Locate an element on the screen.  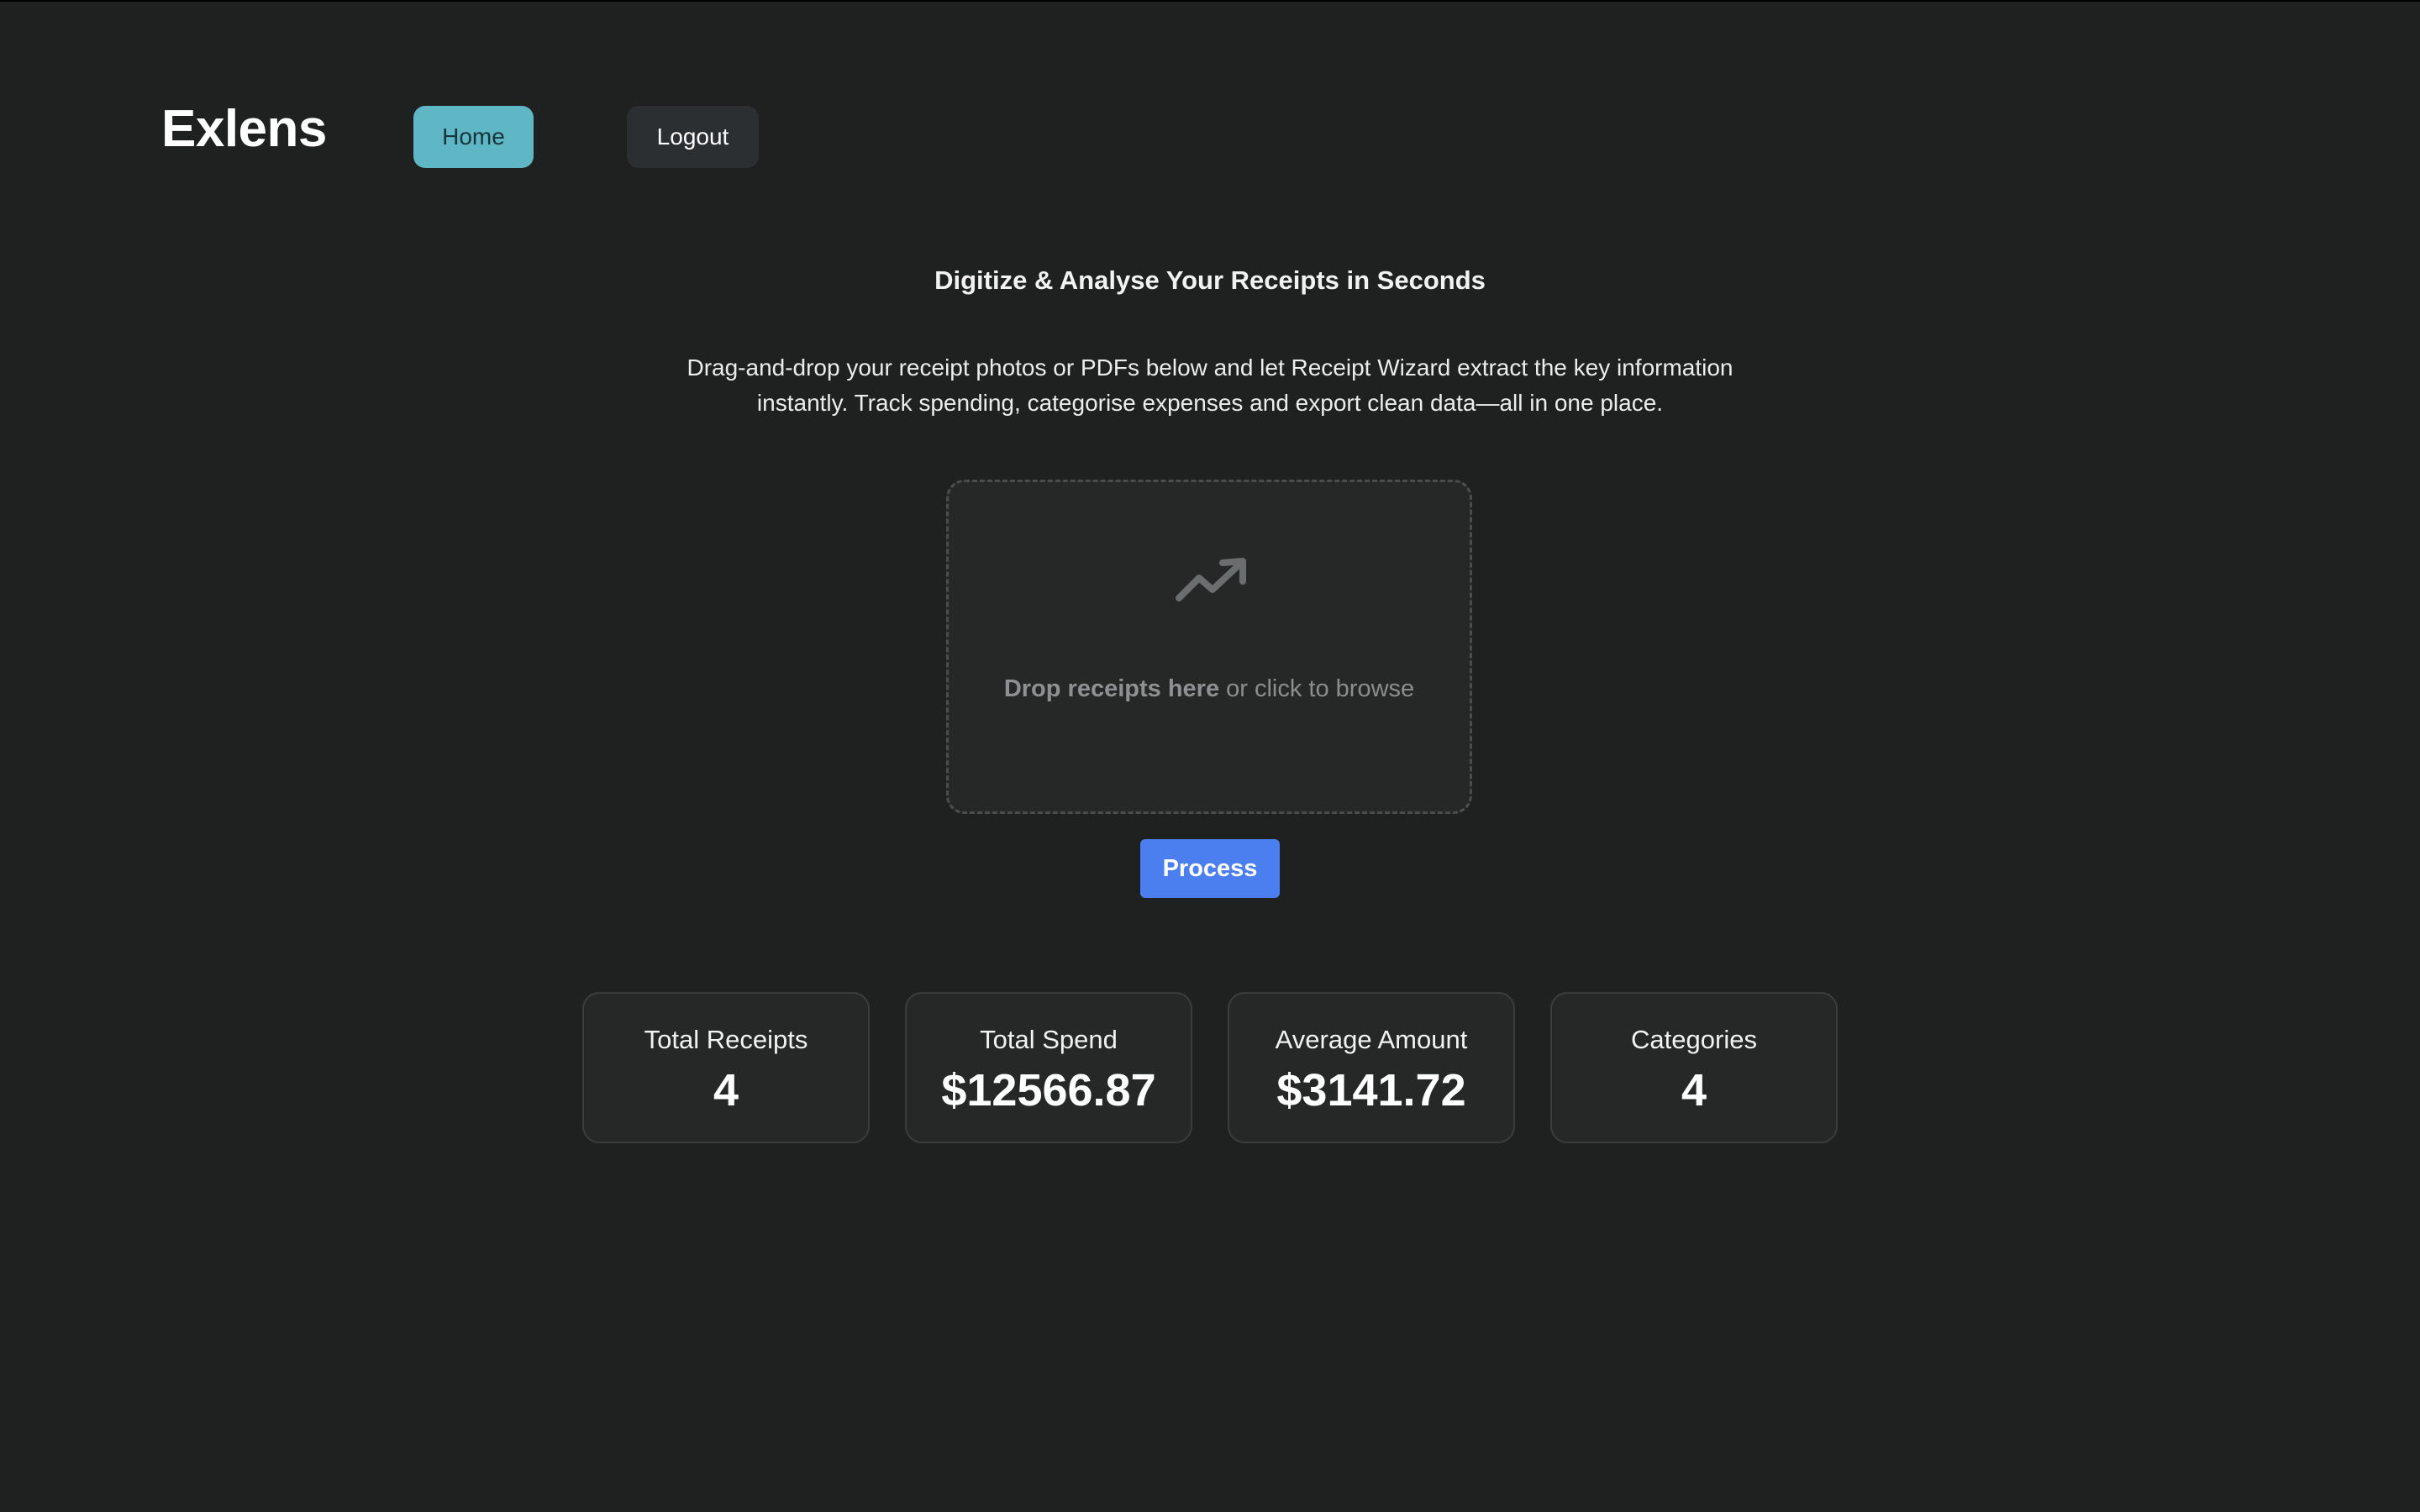
dropzone-prompt-rest: or click to browse is located at coordinates (1317, 688).